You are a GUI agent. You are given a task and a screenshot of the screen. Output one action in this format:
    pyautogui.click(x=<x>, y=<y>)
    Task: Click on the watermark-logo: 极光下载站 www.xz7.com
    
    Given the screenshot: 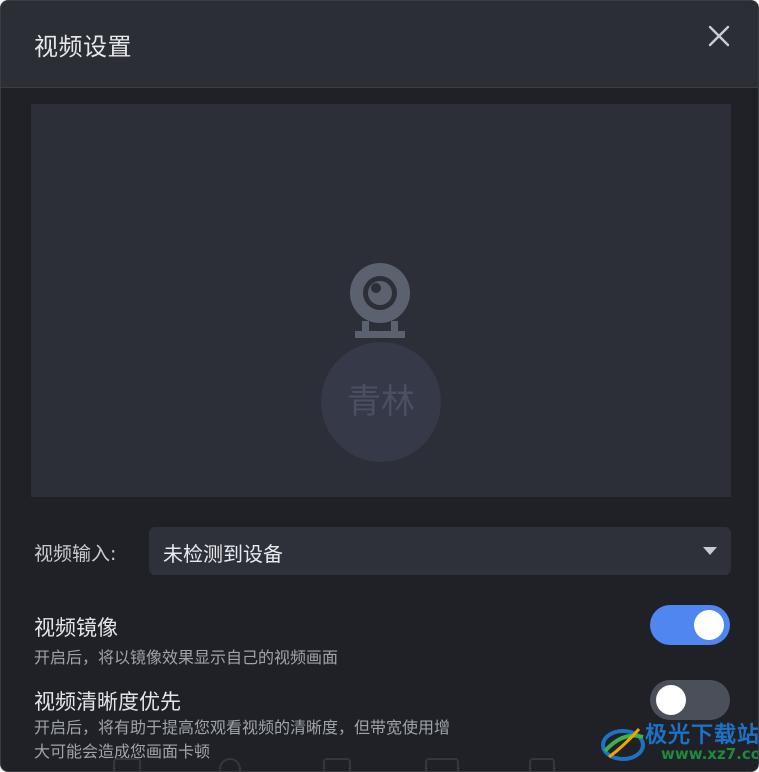 What is the action you would take?
    pyautogui.click(x=678, y=743)
    